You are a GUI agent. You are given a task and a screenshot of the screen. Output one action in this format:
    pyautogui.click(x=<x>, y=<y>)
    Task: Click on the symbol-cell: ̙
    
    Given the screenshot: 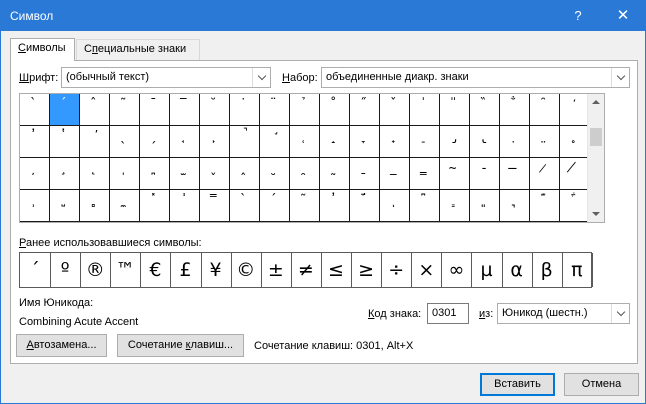 What is the action you would take?
    pyautogui.click(x=215, y=142)
    